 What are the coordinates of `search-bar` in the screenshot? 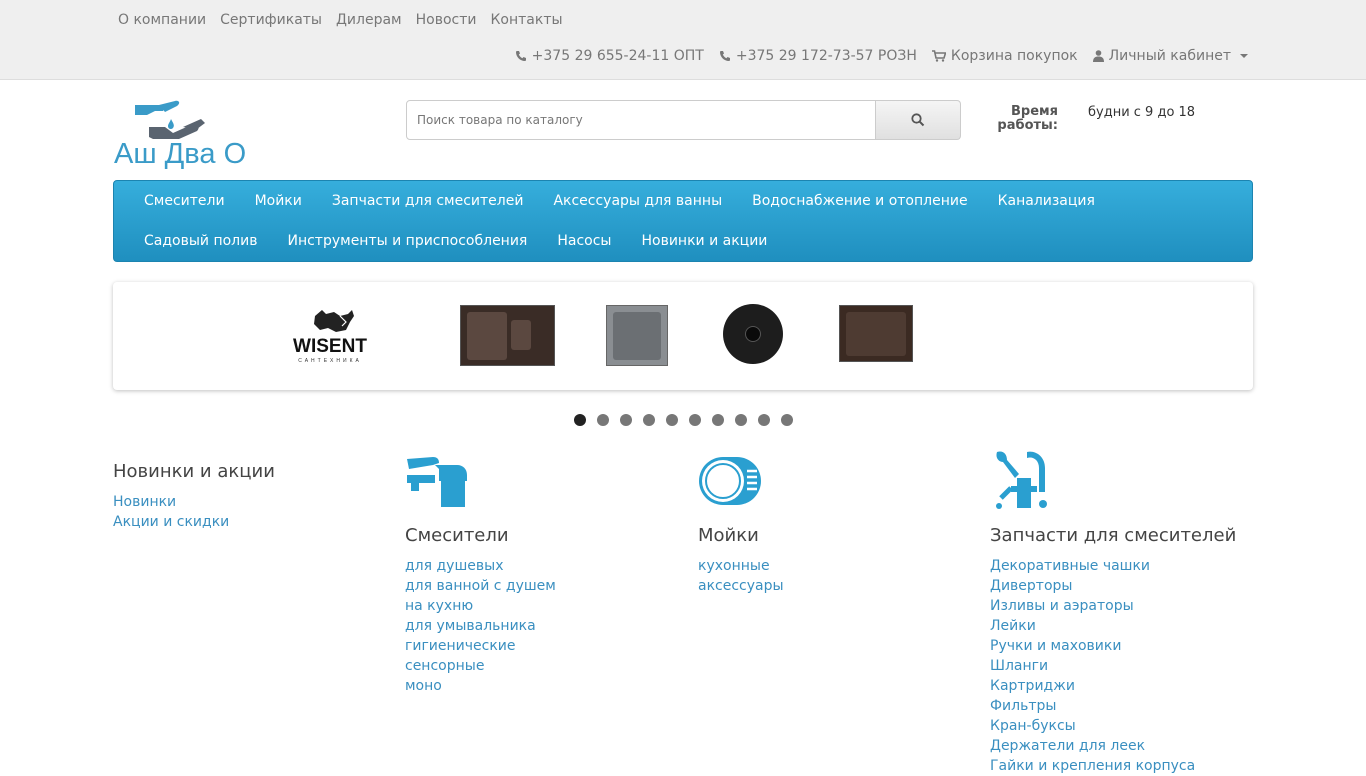 It's located at (683, 120).